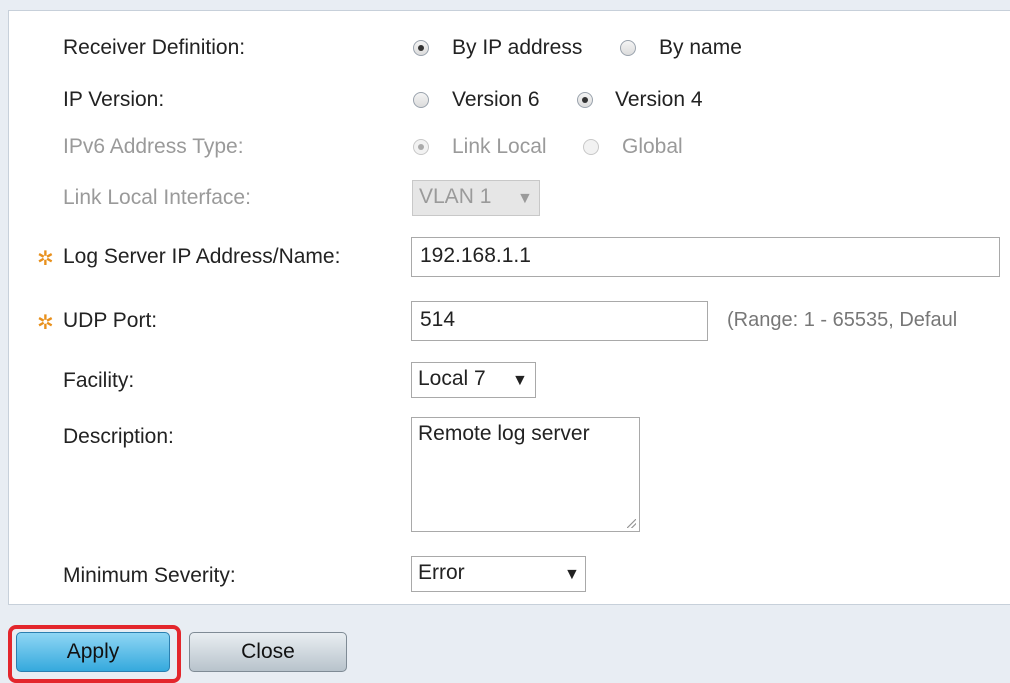 This screenshot has height=683, width=1010. I want to click on ip-version-label: IP Version:, so click(114, 99).